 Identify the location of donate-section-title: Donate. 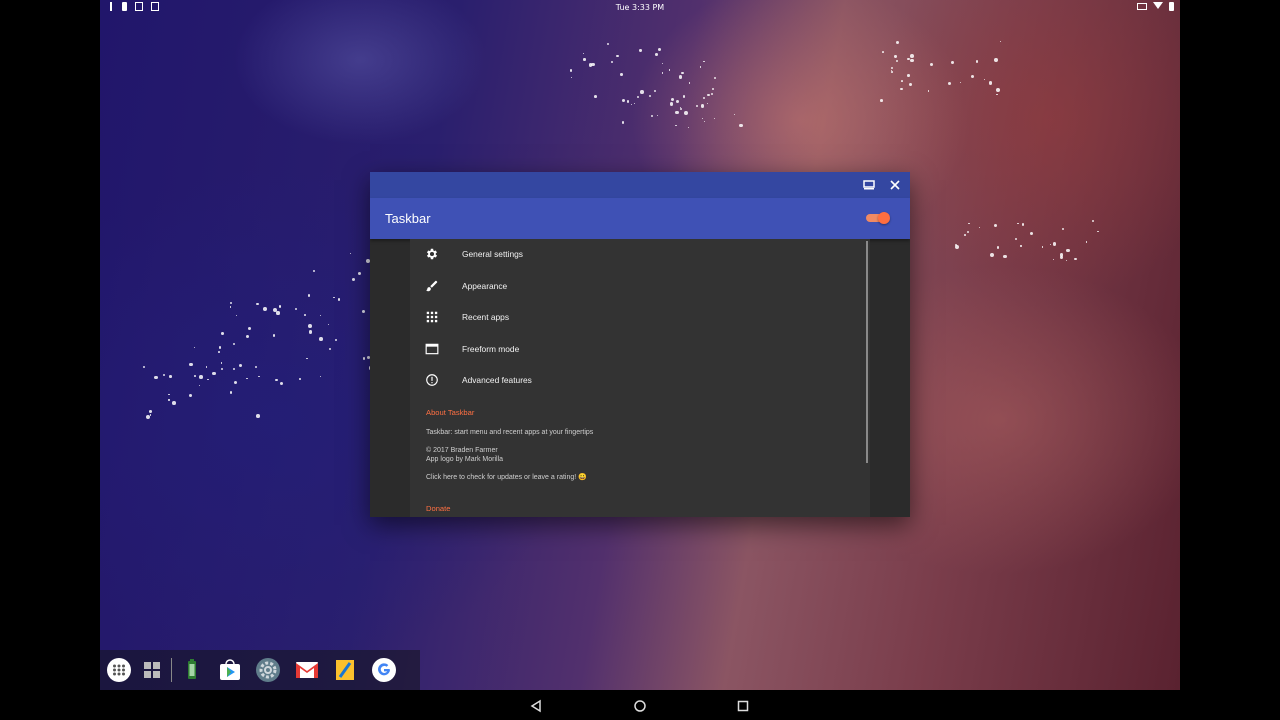
(438, 508).